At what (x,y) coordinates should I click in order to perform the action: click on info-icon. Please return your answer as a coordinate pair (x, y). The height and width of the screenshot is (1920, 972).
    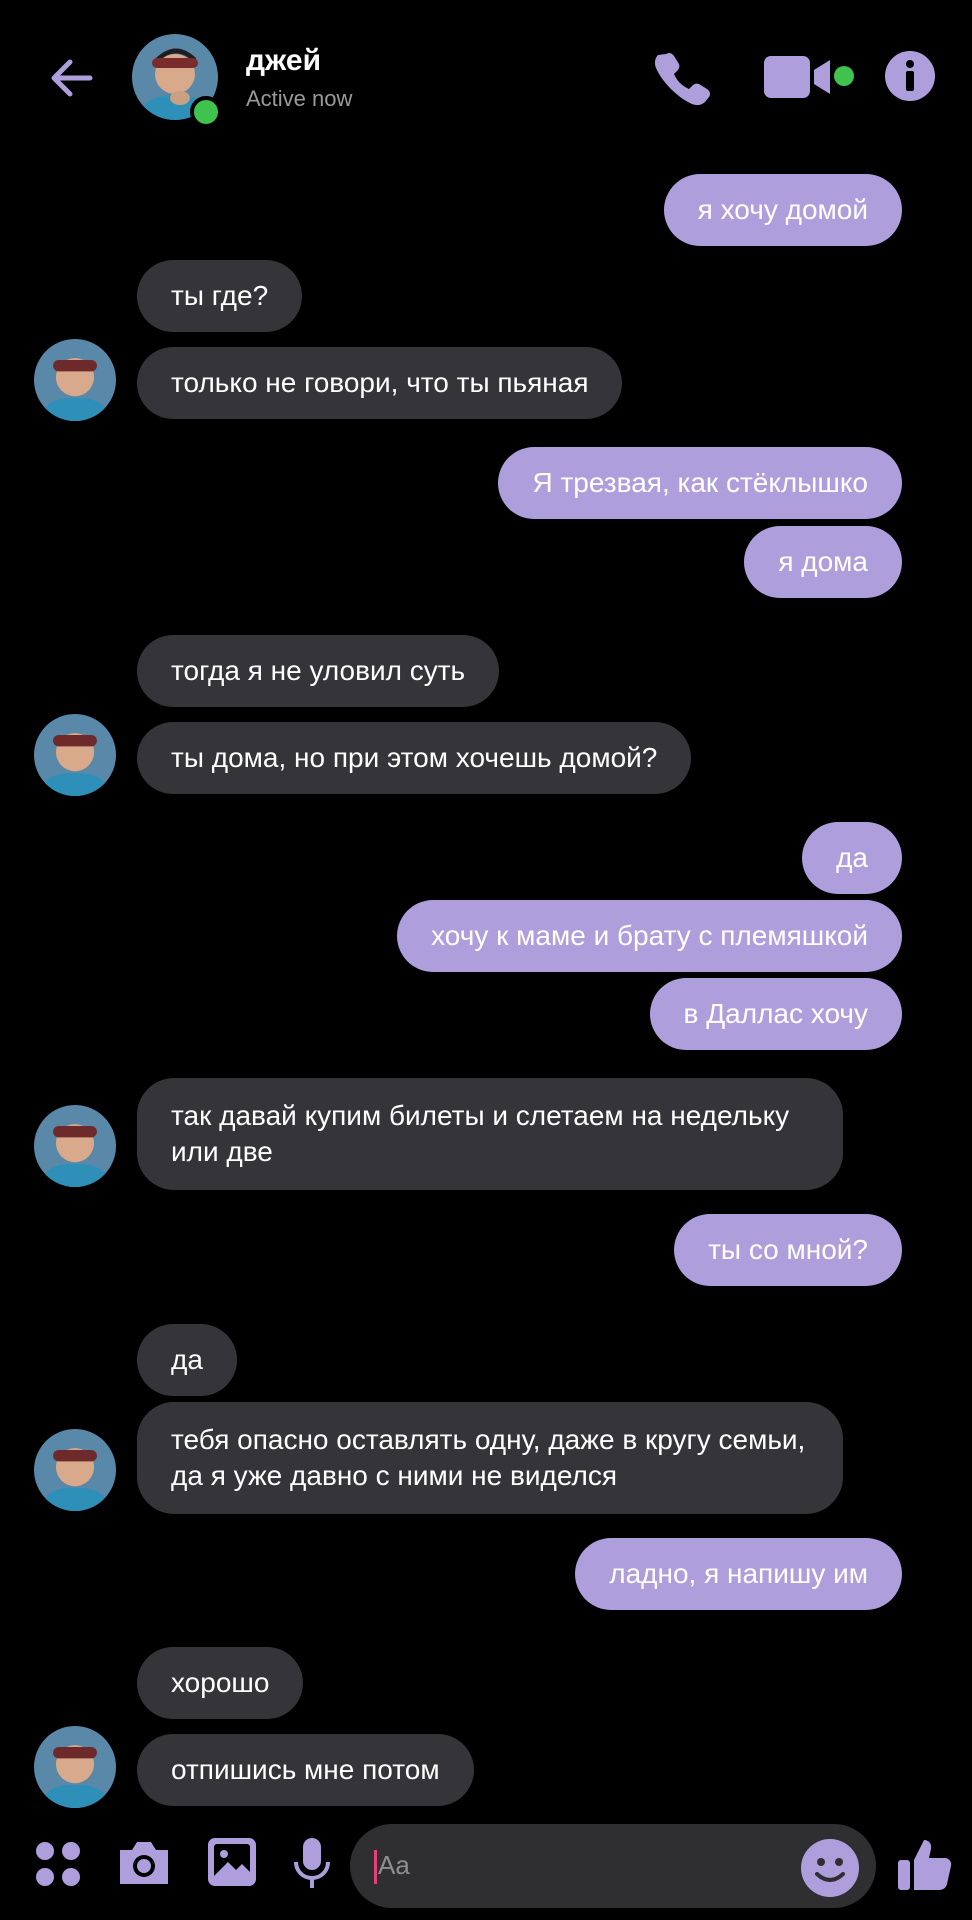
    Looking at the image, I should click on (910, 76).